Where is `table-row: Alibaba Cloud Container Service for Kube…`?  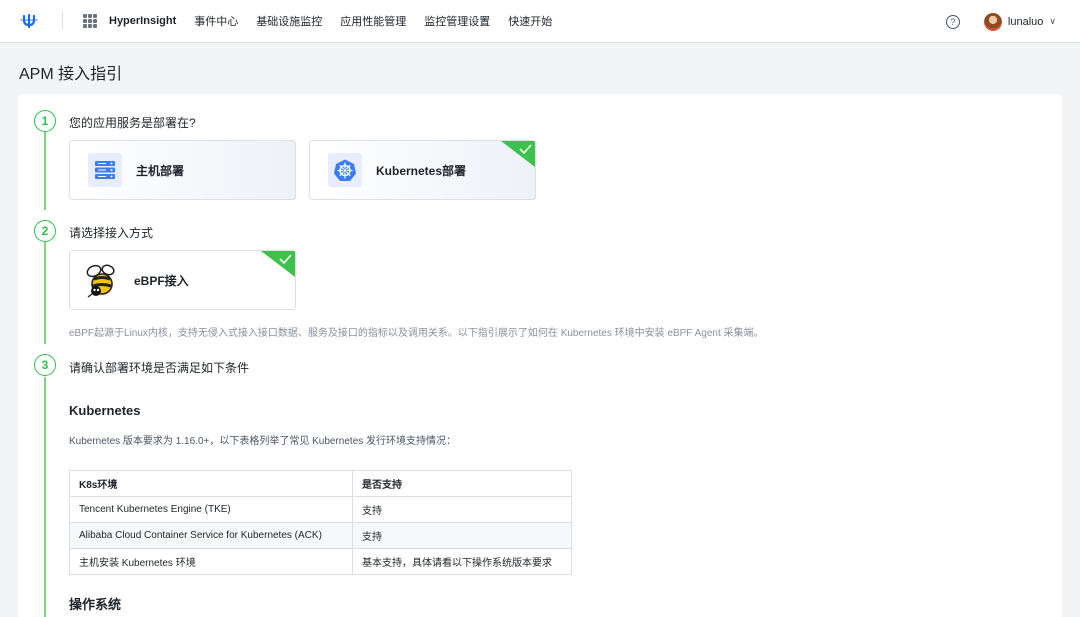
table-row: Alibaba Cloud Container Service for Kube… is located at coordinates (320, 535).